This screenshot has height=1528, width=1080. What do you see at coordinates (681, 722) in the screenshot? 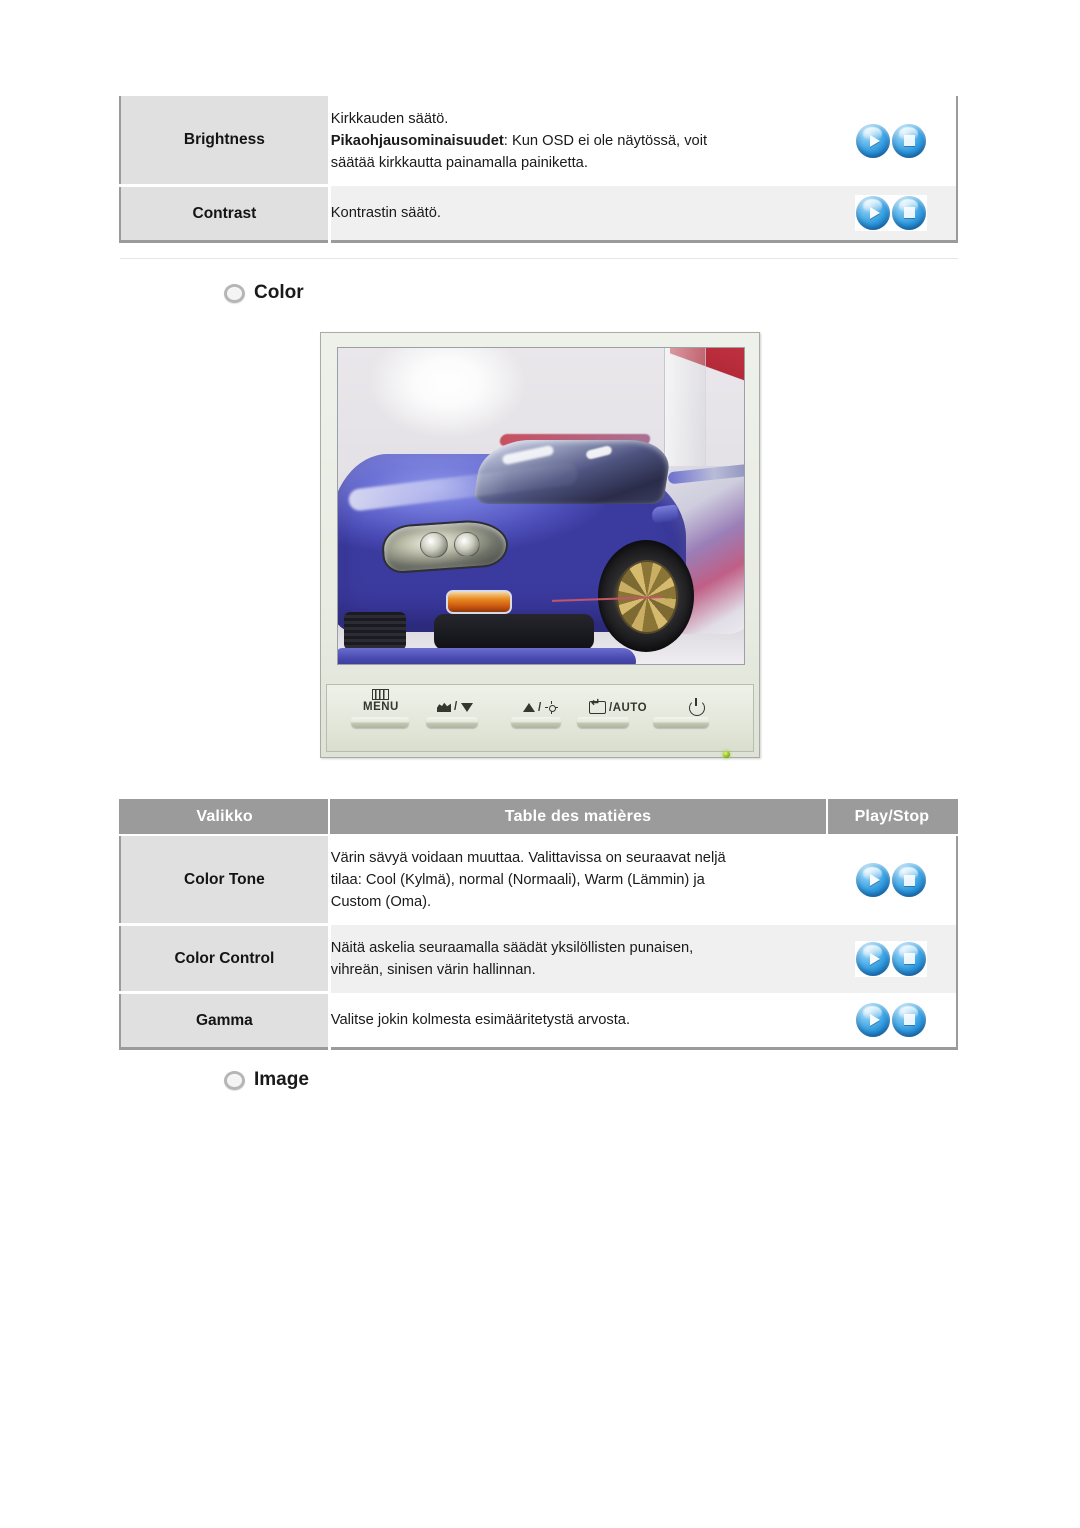
I see `osd-button-power` at bounding box center [681, 722].